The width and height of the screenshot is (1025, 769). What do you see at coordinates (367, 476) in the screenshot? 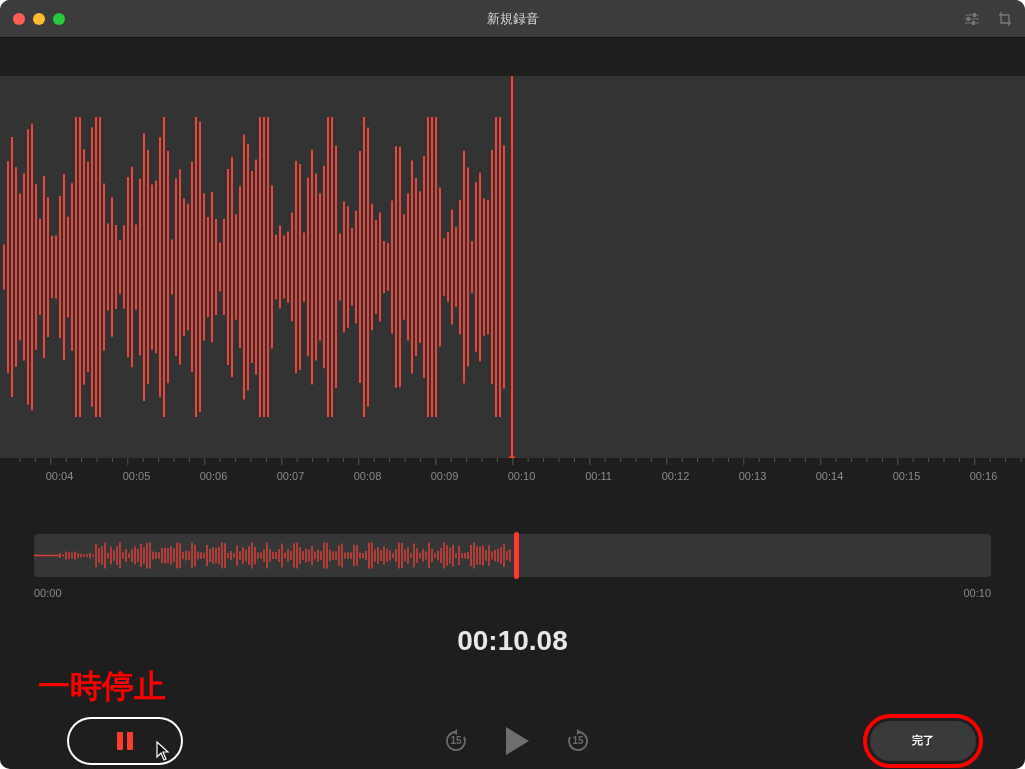
I see `time-label: 00:08` at bounding box center [367, 476].